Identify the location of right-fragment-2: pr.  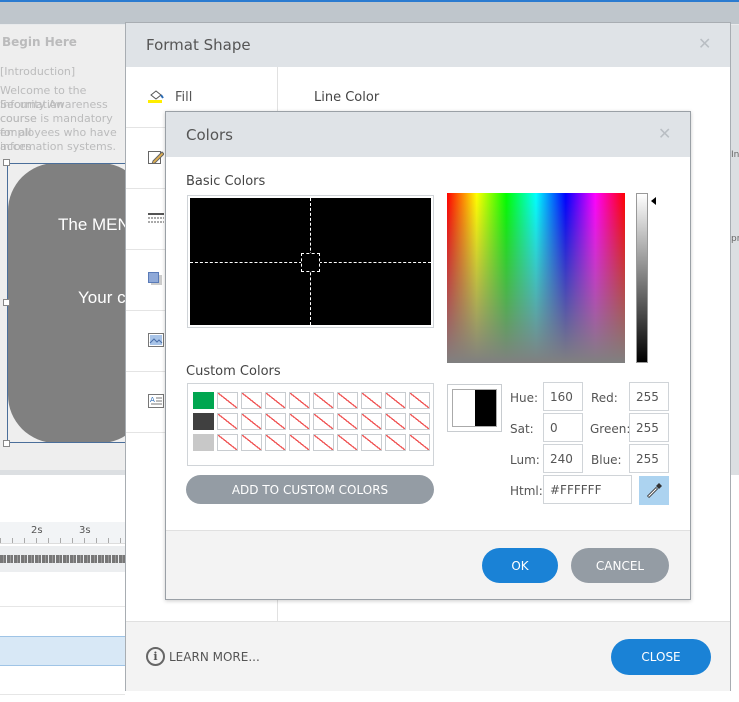
(735, 239).